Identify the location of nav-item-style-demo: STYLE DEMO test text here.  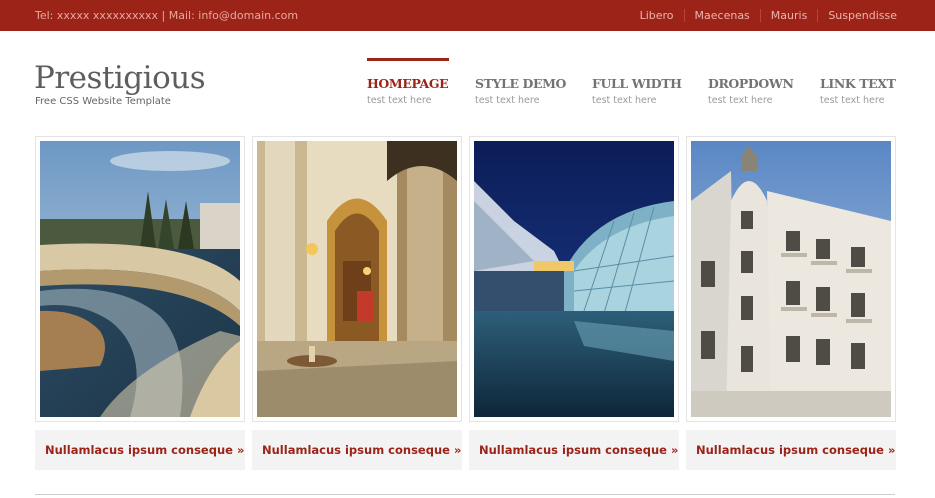
(520, 82).